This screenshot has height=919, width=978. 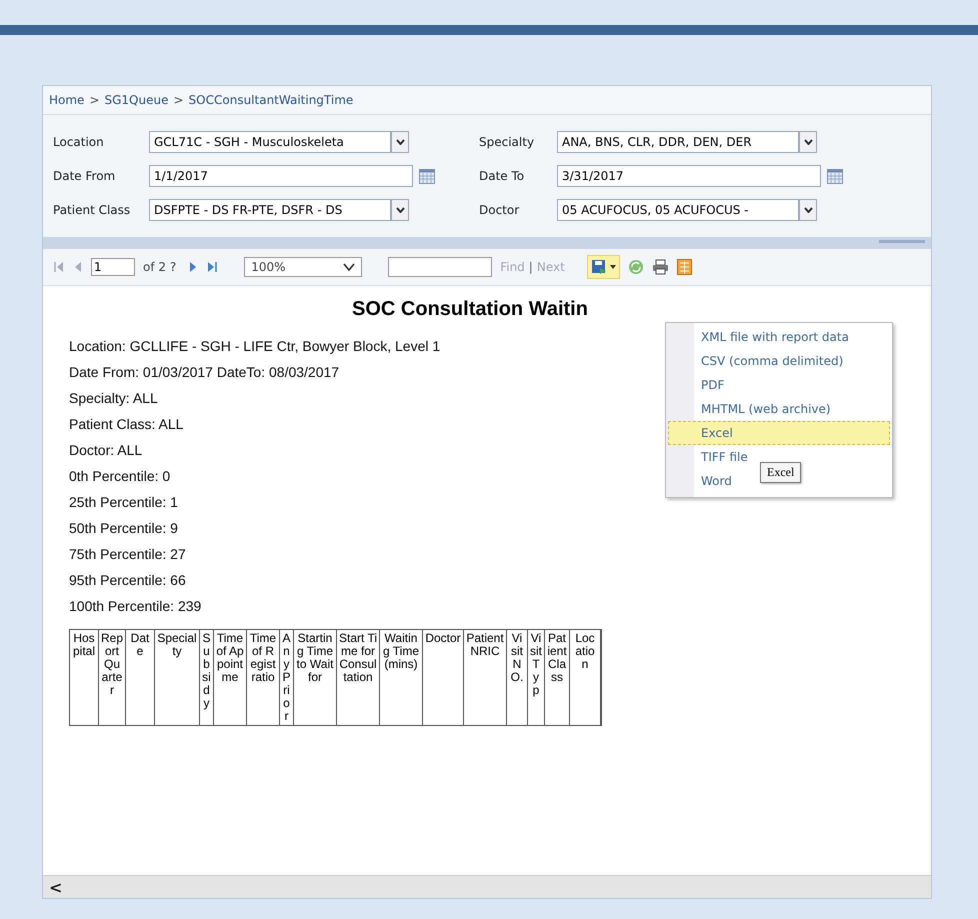 I want to click on first-page-icon, so click(x=59, y=267).